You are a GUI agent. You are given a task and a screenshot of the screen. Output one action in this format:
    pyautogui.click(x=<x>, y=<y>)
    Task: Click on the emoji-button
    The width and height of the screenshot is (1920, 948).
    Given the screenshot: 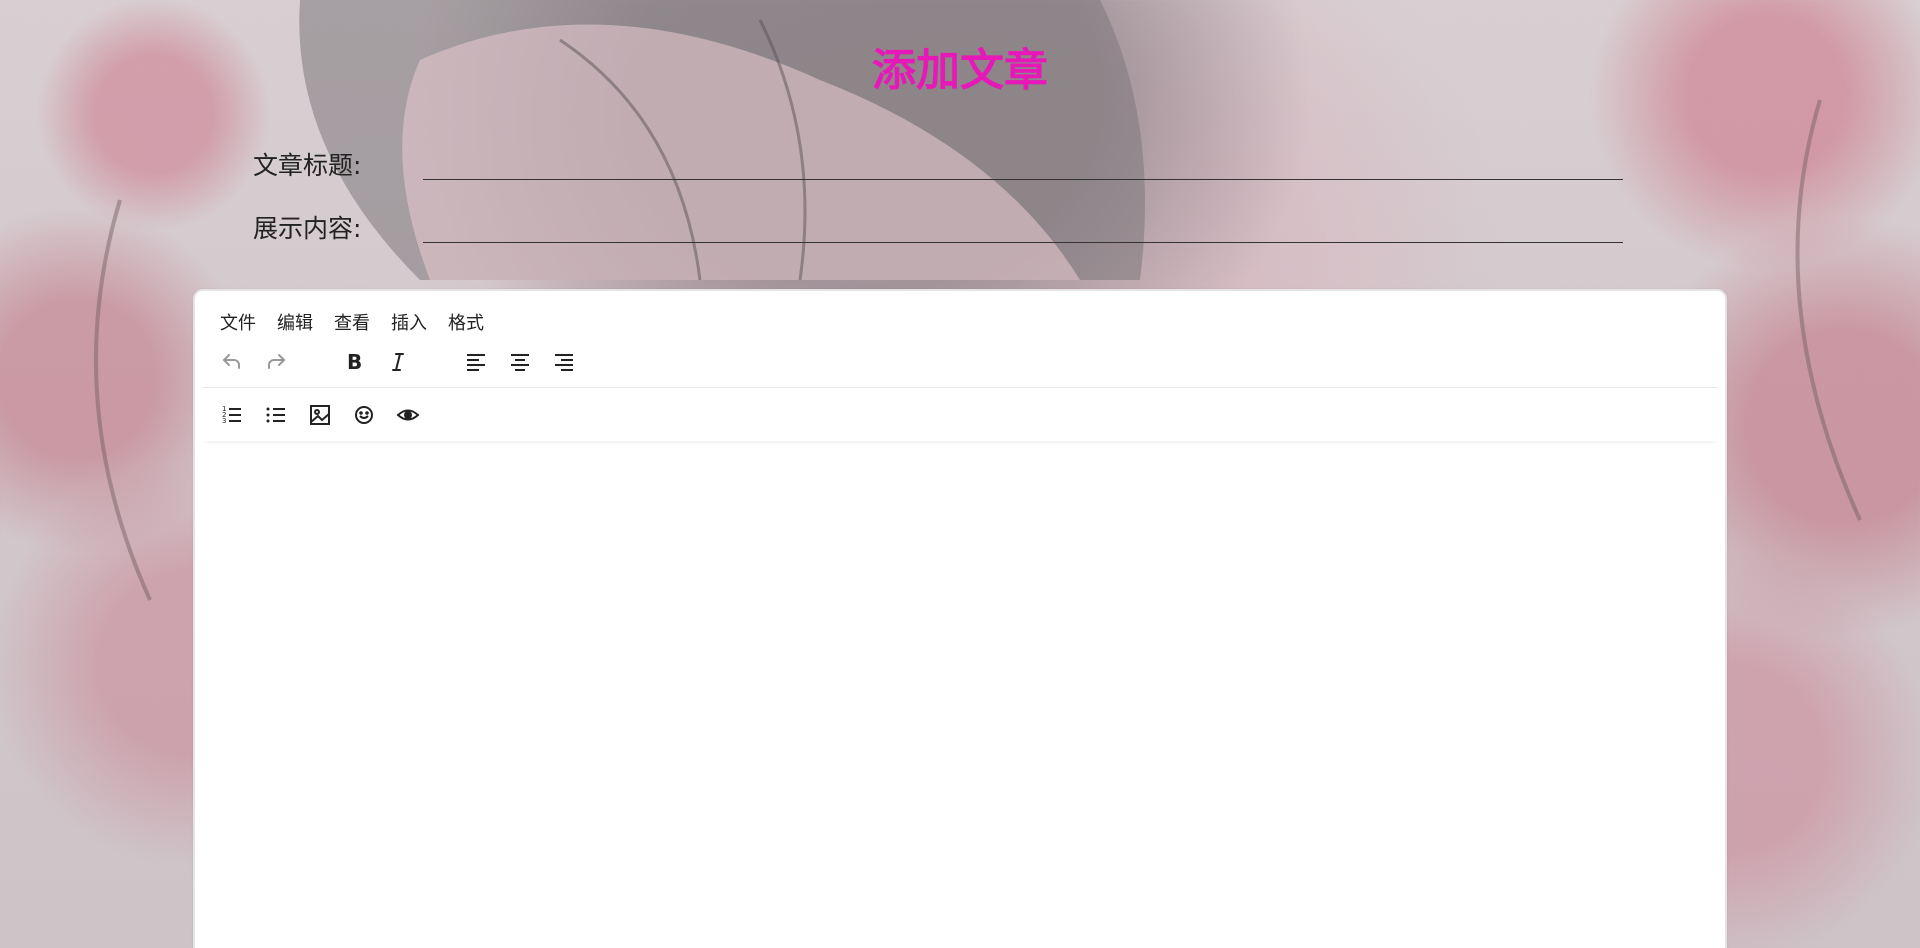 What is the action you would take?
    pyautogui.click(x=364, y=415)
    